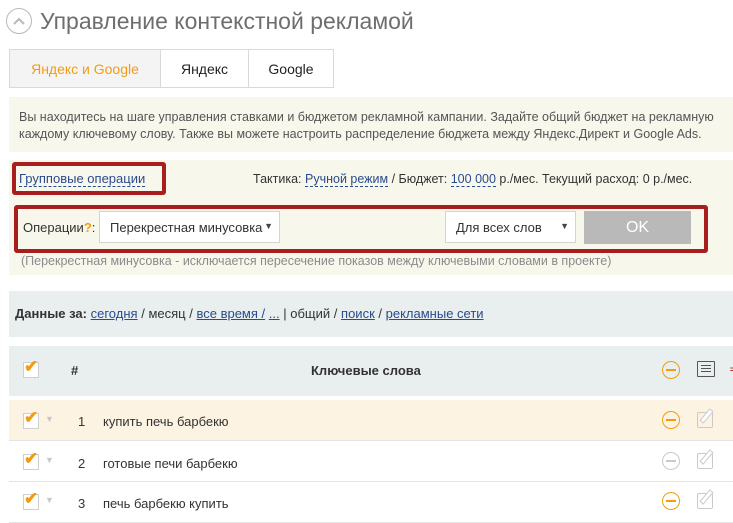  I want to click on row-number: 3, so click(82, 503).